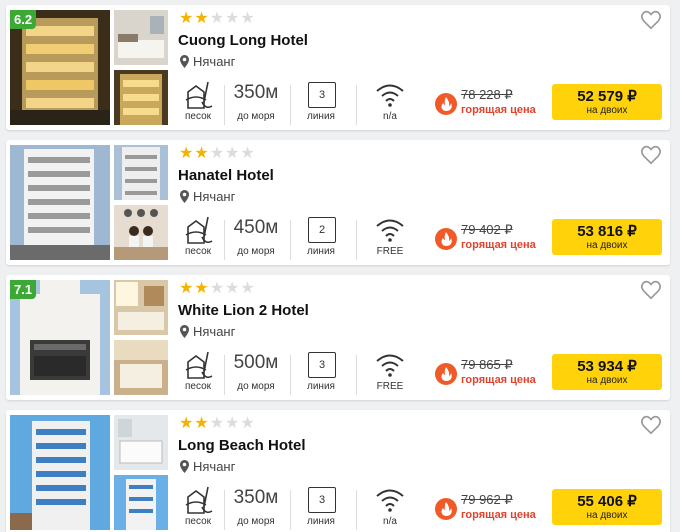  I want to click on price-amount: 53 934 ₽, so click(607, 366).